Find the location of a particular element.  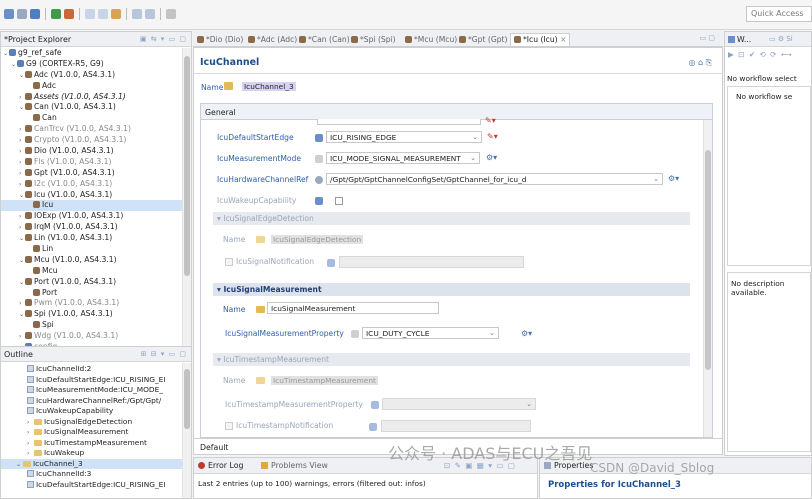

tm-property-combo: ⌄ is located at coordinates (459, 404).